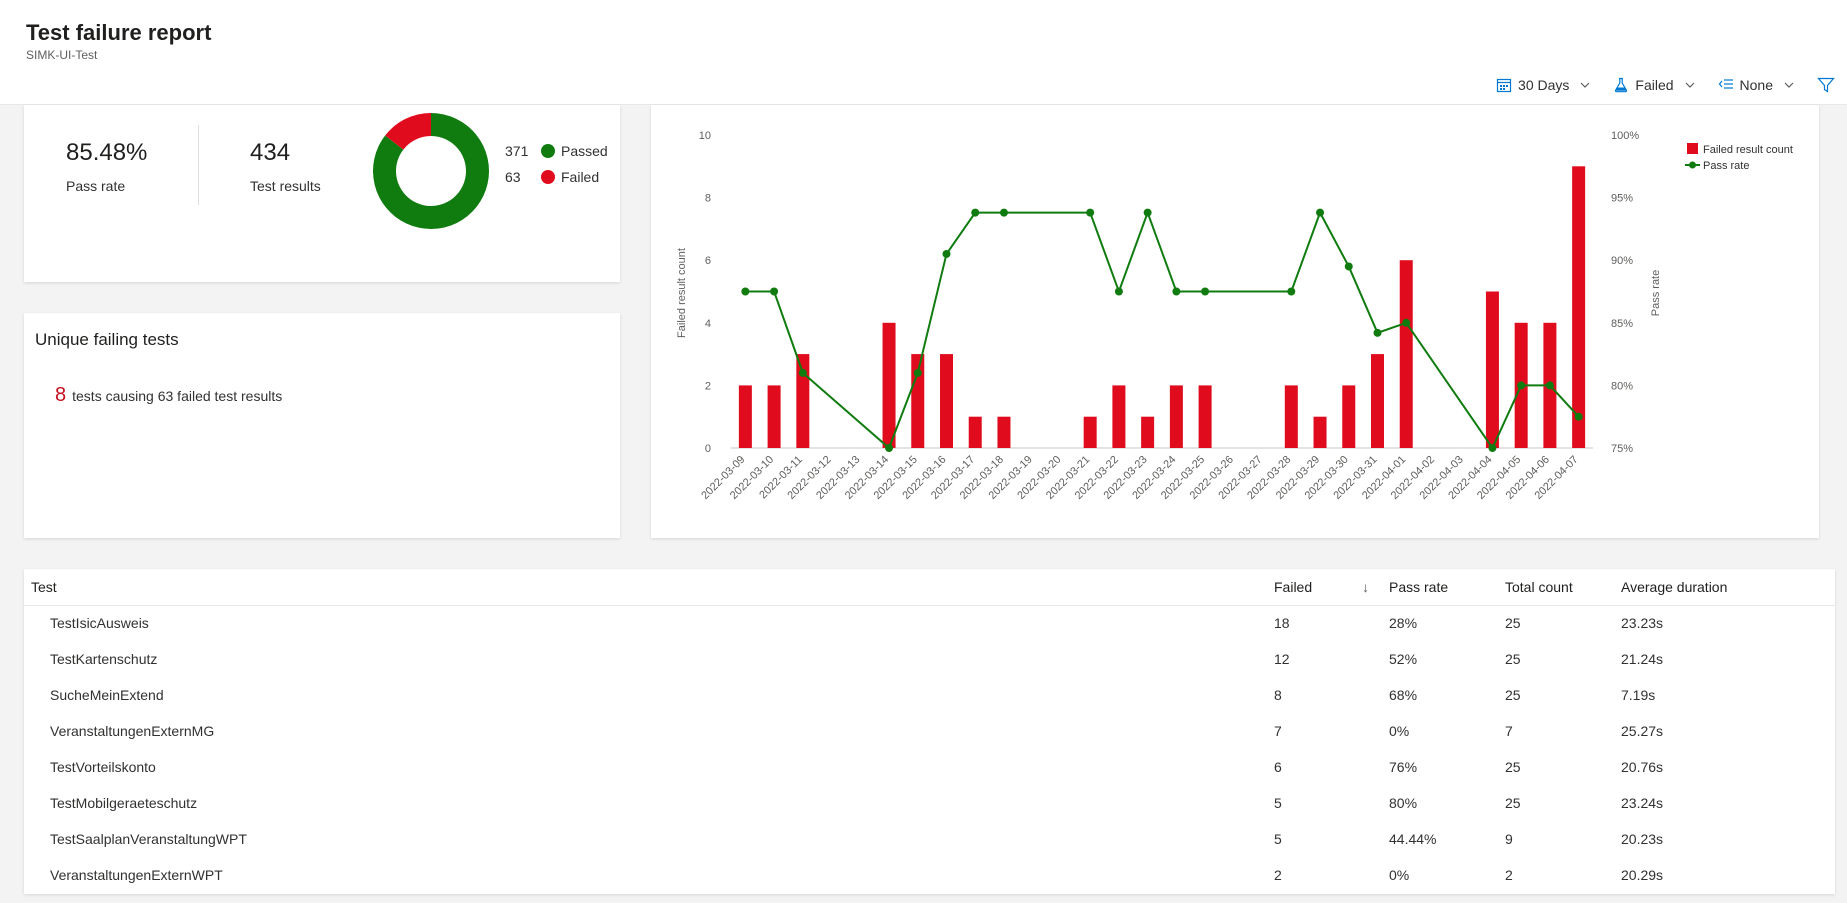 This screenshot has width=1847, height=903. I want to click on cell-total-count: 2, so click(1509, 875).